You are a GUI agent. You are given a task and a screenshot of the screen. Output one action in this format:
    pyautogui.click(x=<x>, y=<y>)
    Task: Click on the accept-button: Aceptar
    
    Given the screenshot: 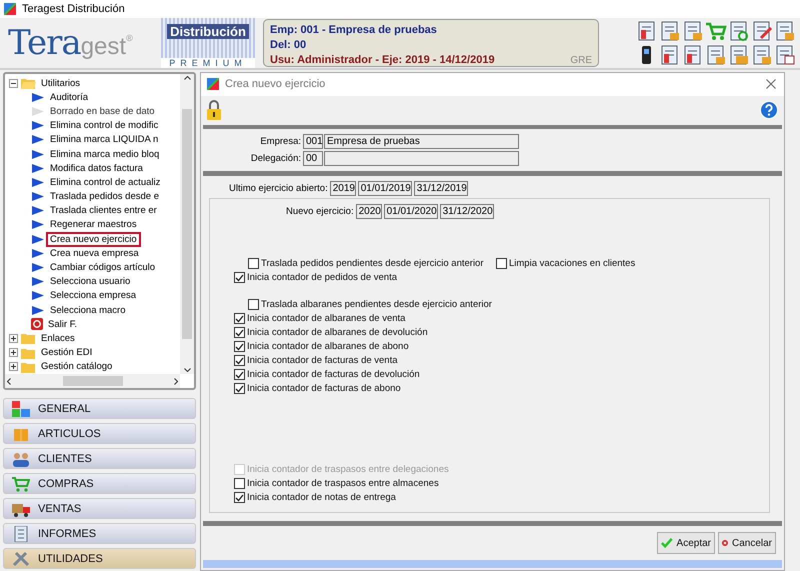 What is the action you would take?
    pyautogui.click(x=686, y=543)
    